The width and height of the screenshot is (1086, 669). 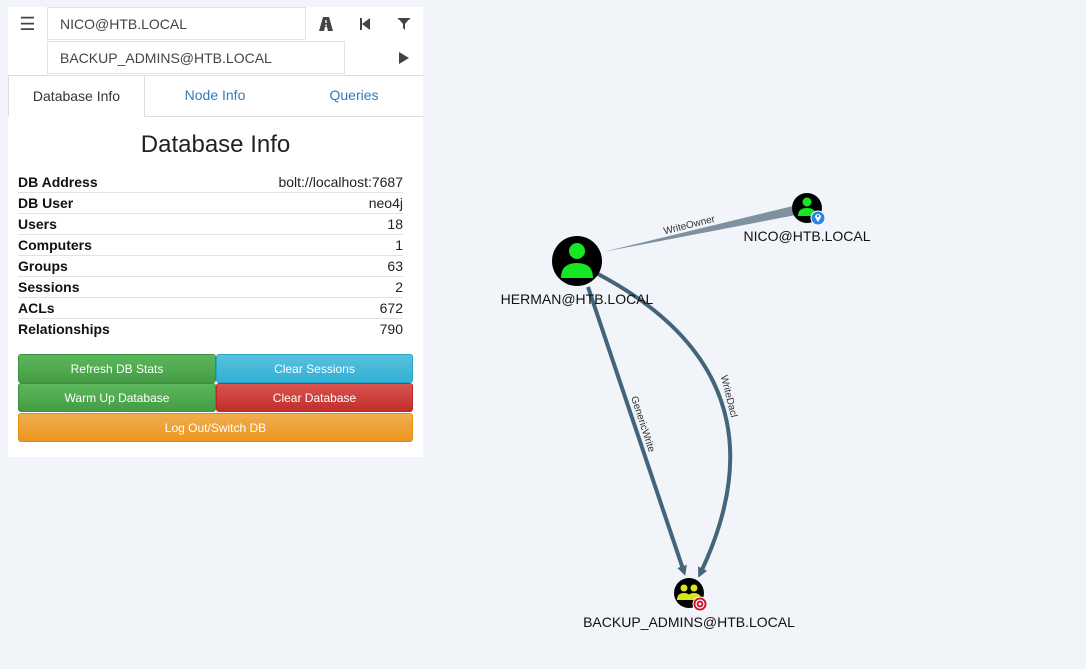 I want to click on target-node-marker-icon, so click(x=700, y=604).